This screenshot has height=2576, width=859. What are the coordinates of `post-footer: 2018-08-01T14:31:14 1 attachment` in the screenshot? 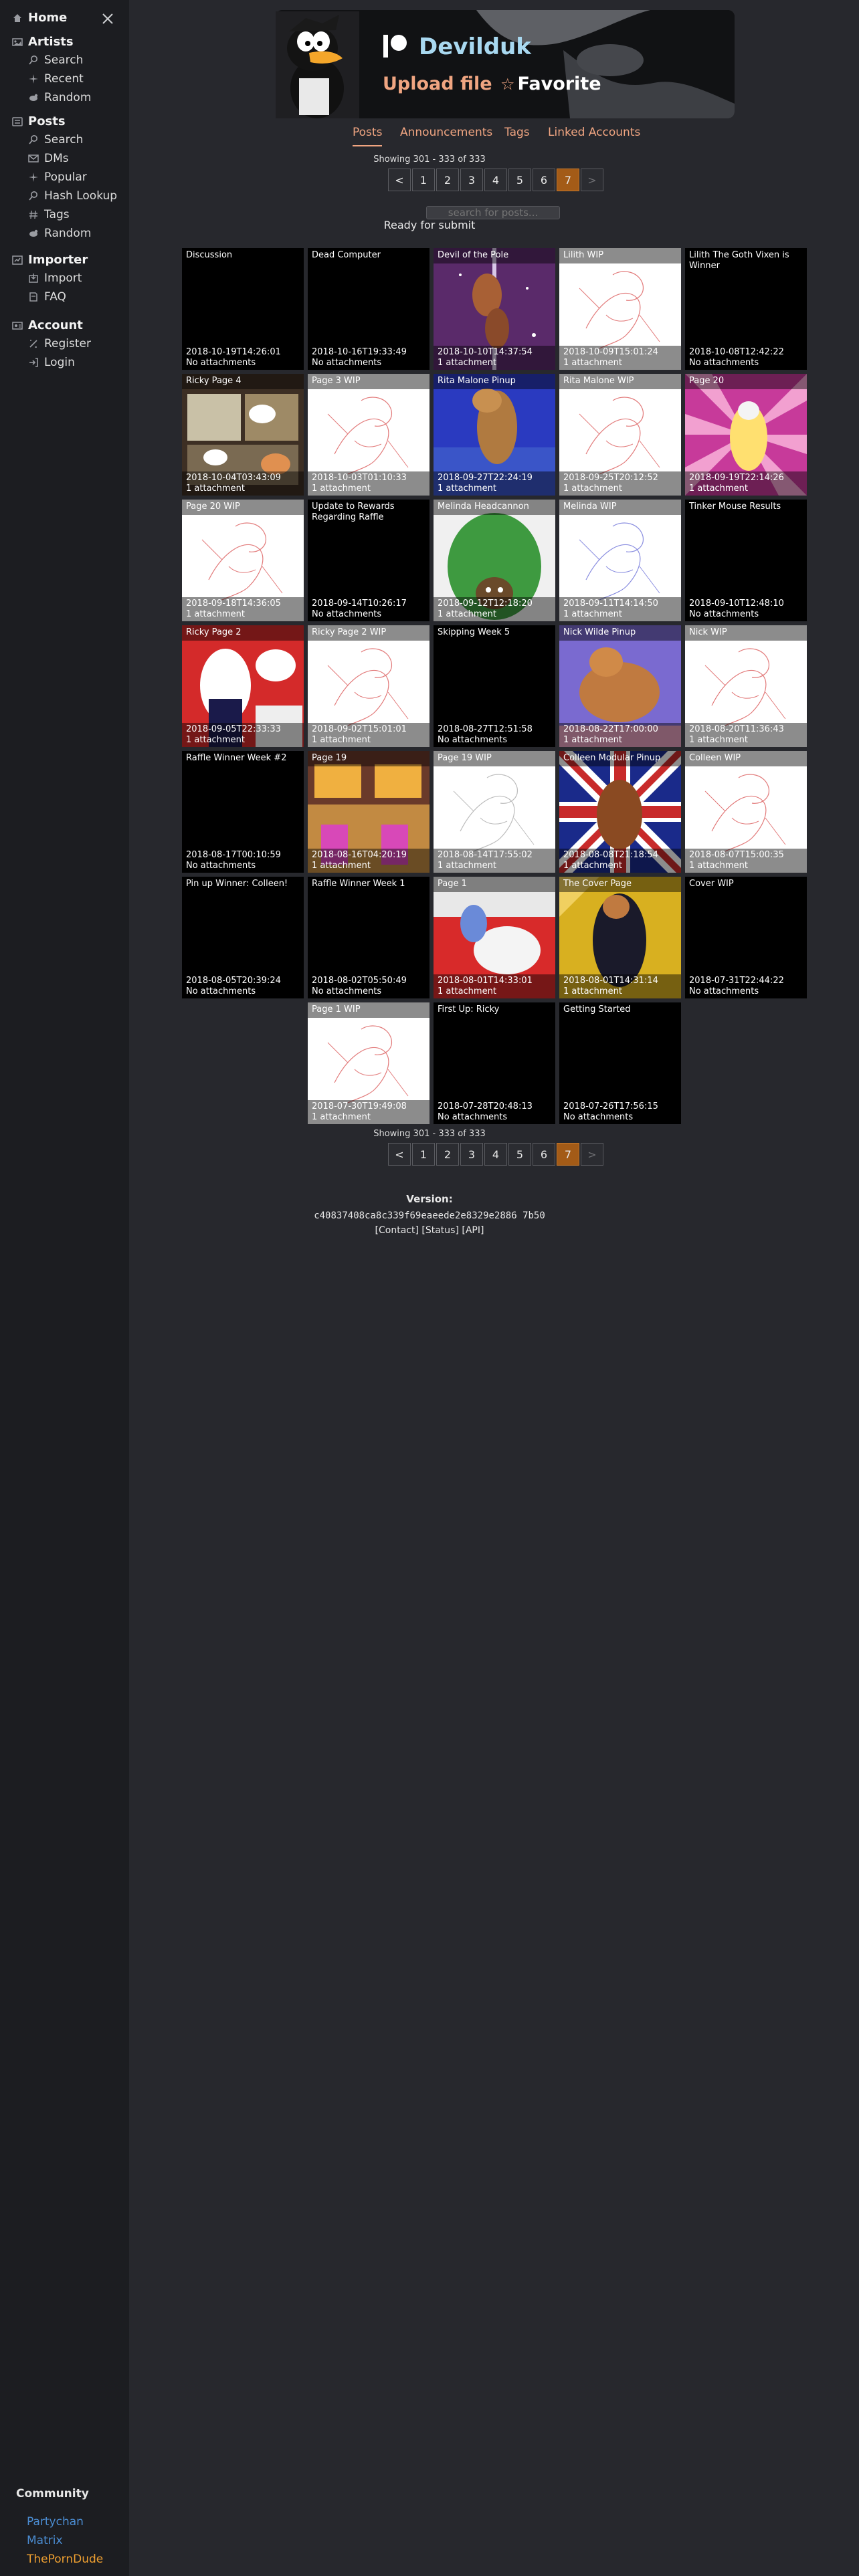 It's located at (620, 986).